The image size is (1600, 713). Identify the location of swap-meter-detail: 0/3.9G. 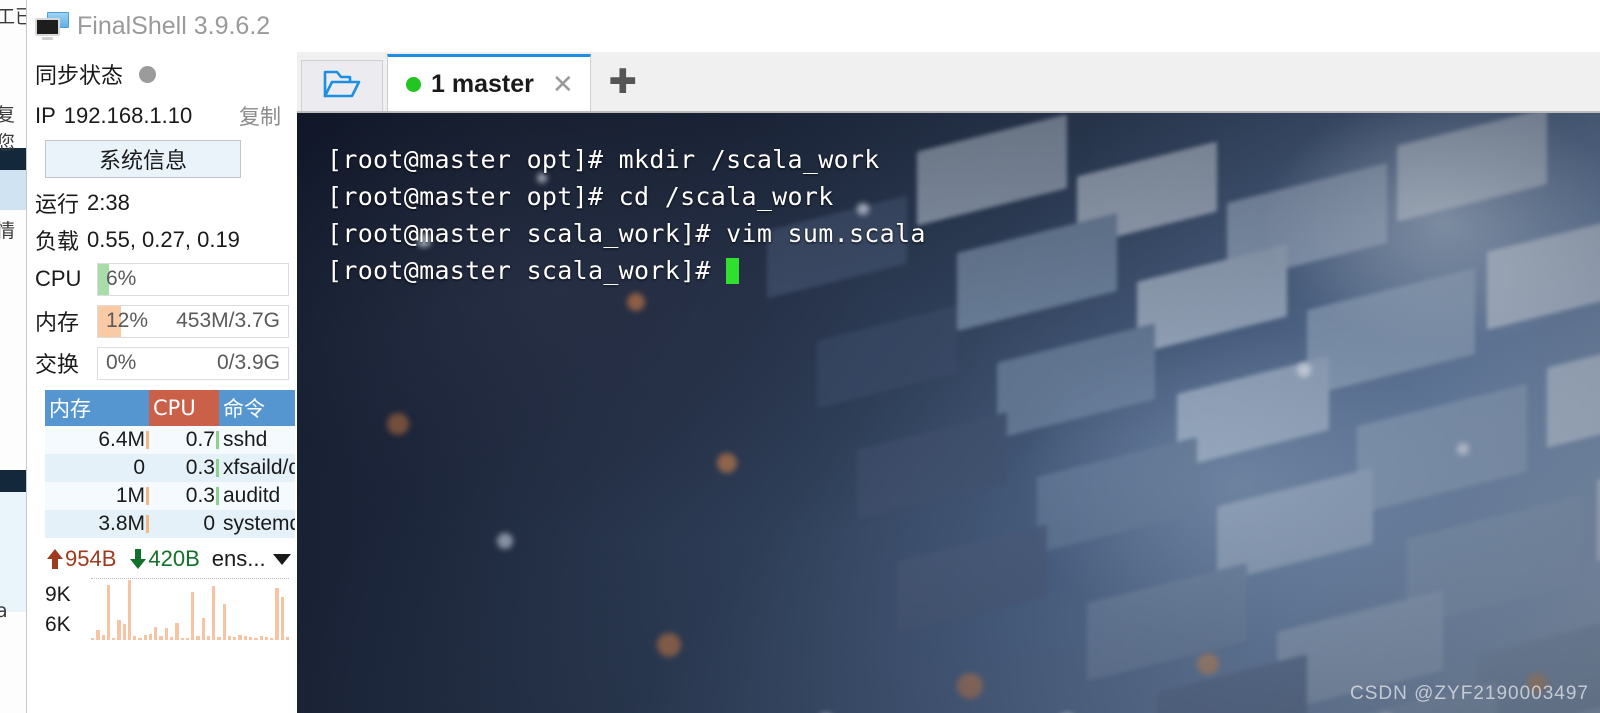
(248, 362).